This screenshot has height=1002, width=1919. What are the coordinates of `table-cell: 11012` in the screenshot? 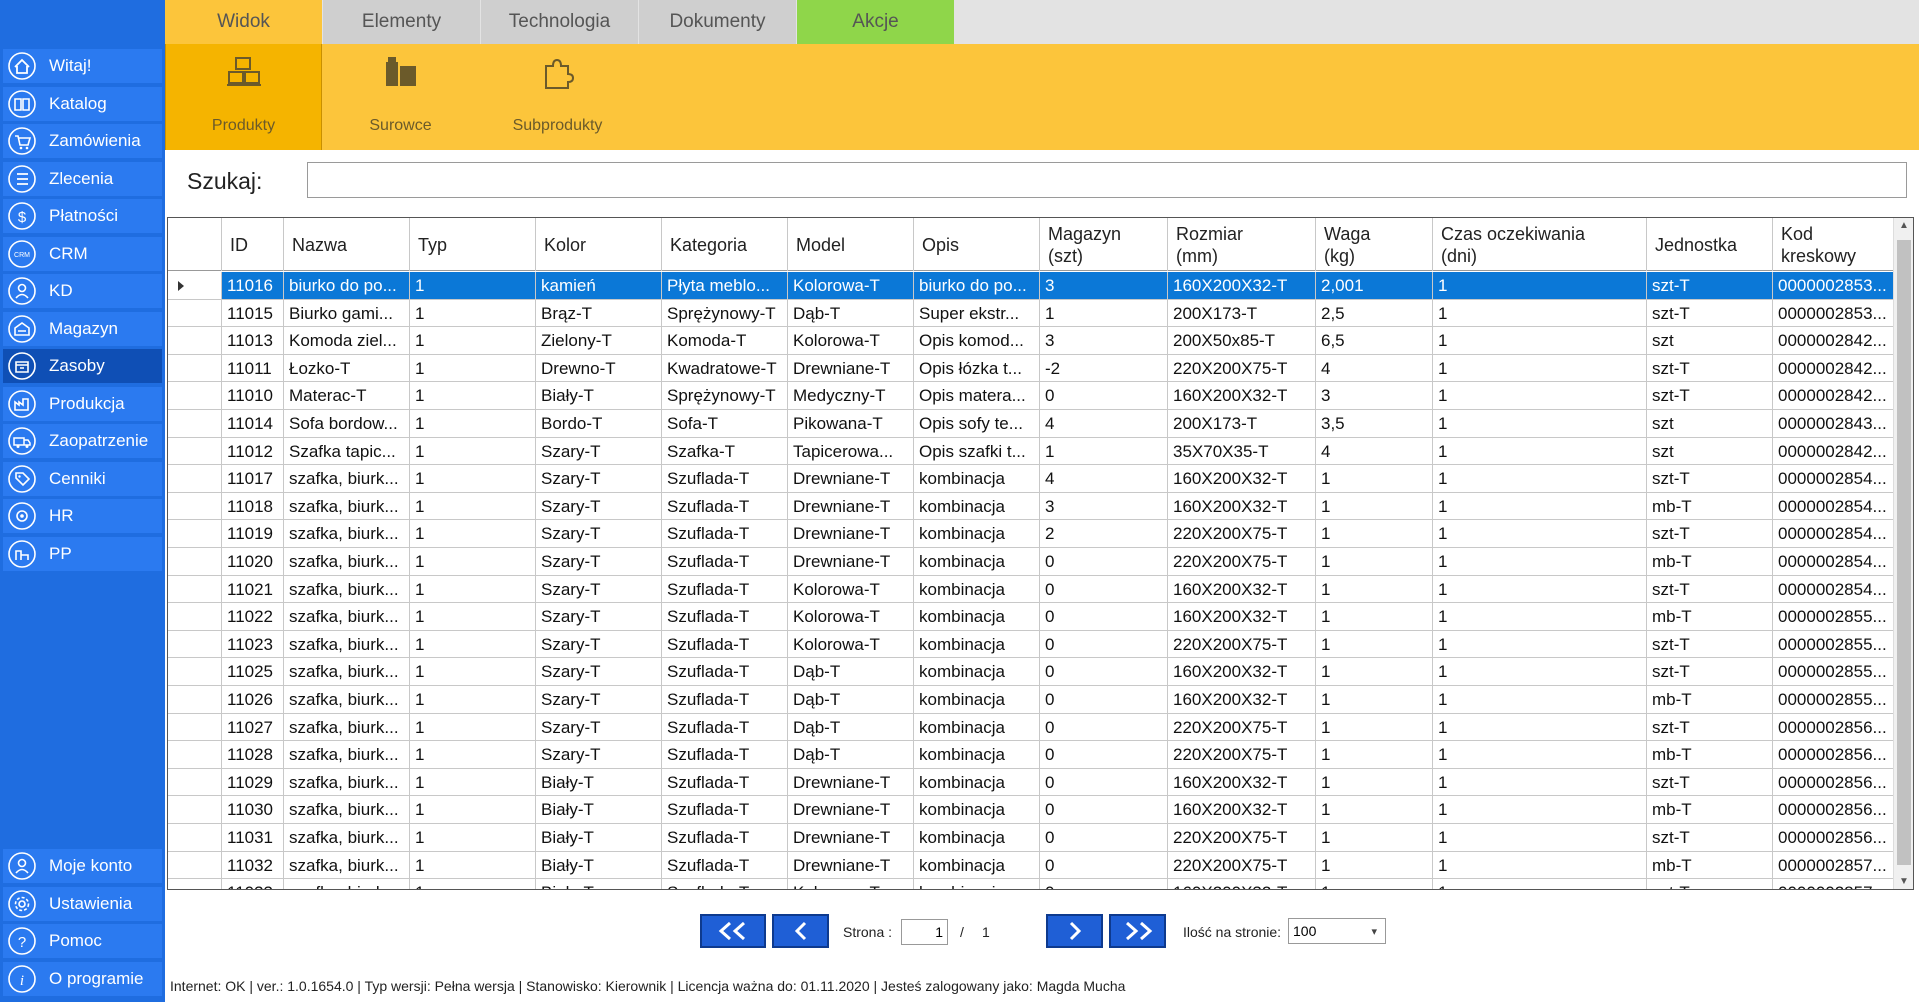 It's located at (253, 451).